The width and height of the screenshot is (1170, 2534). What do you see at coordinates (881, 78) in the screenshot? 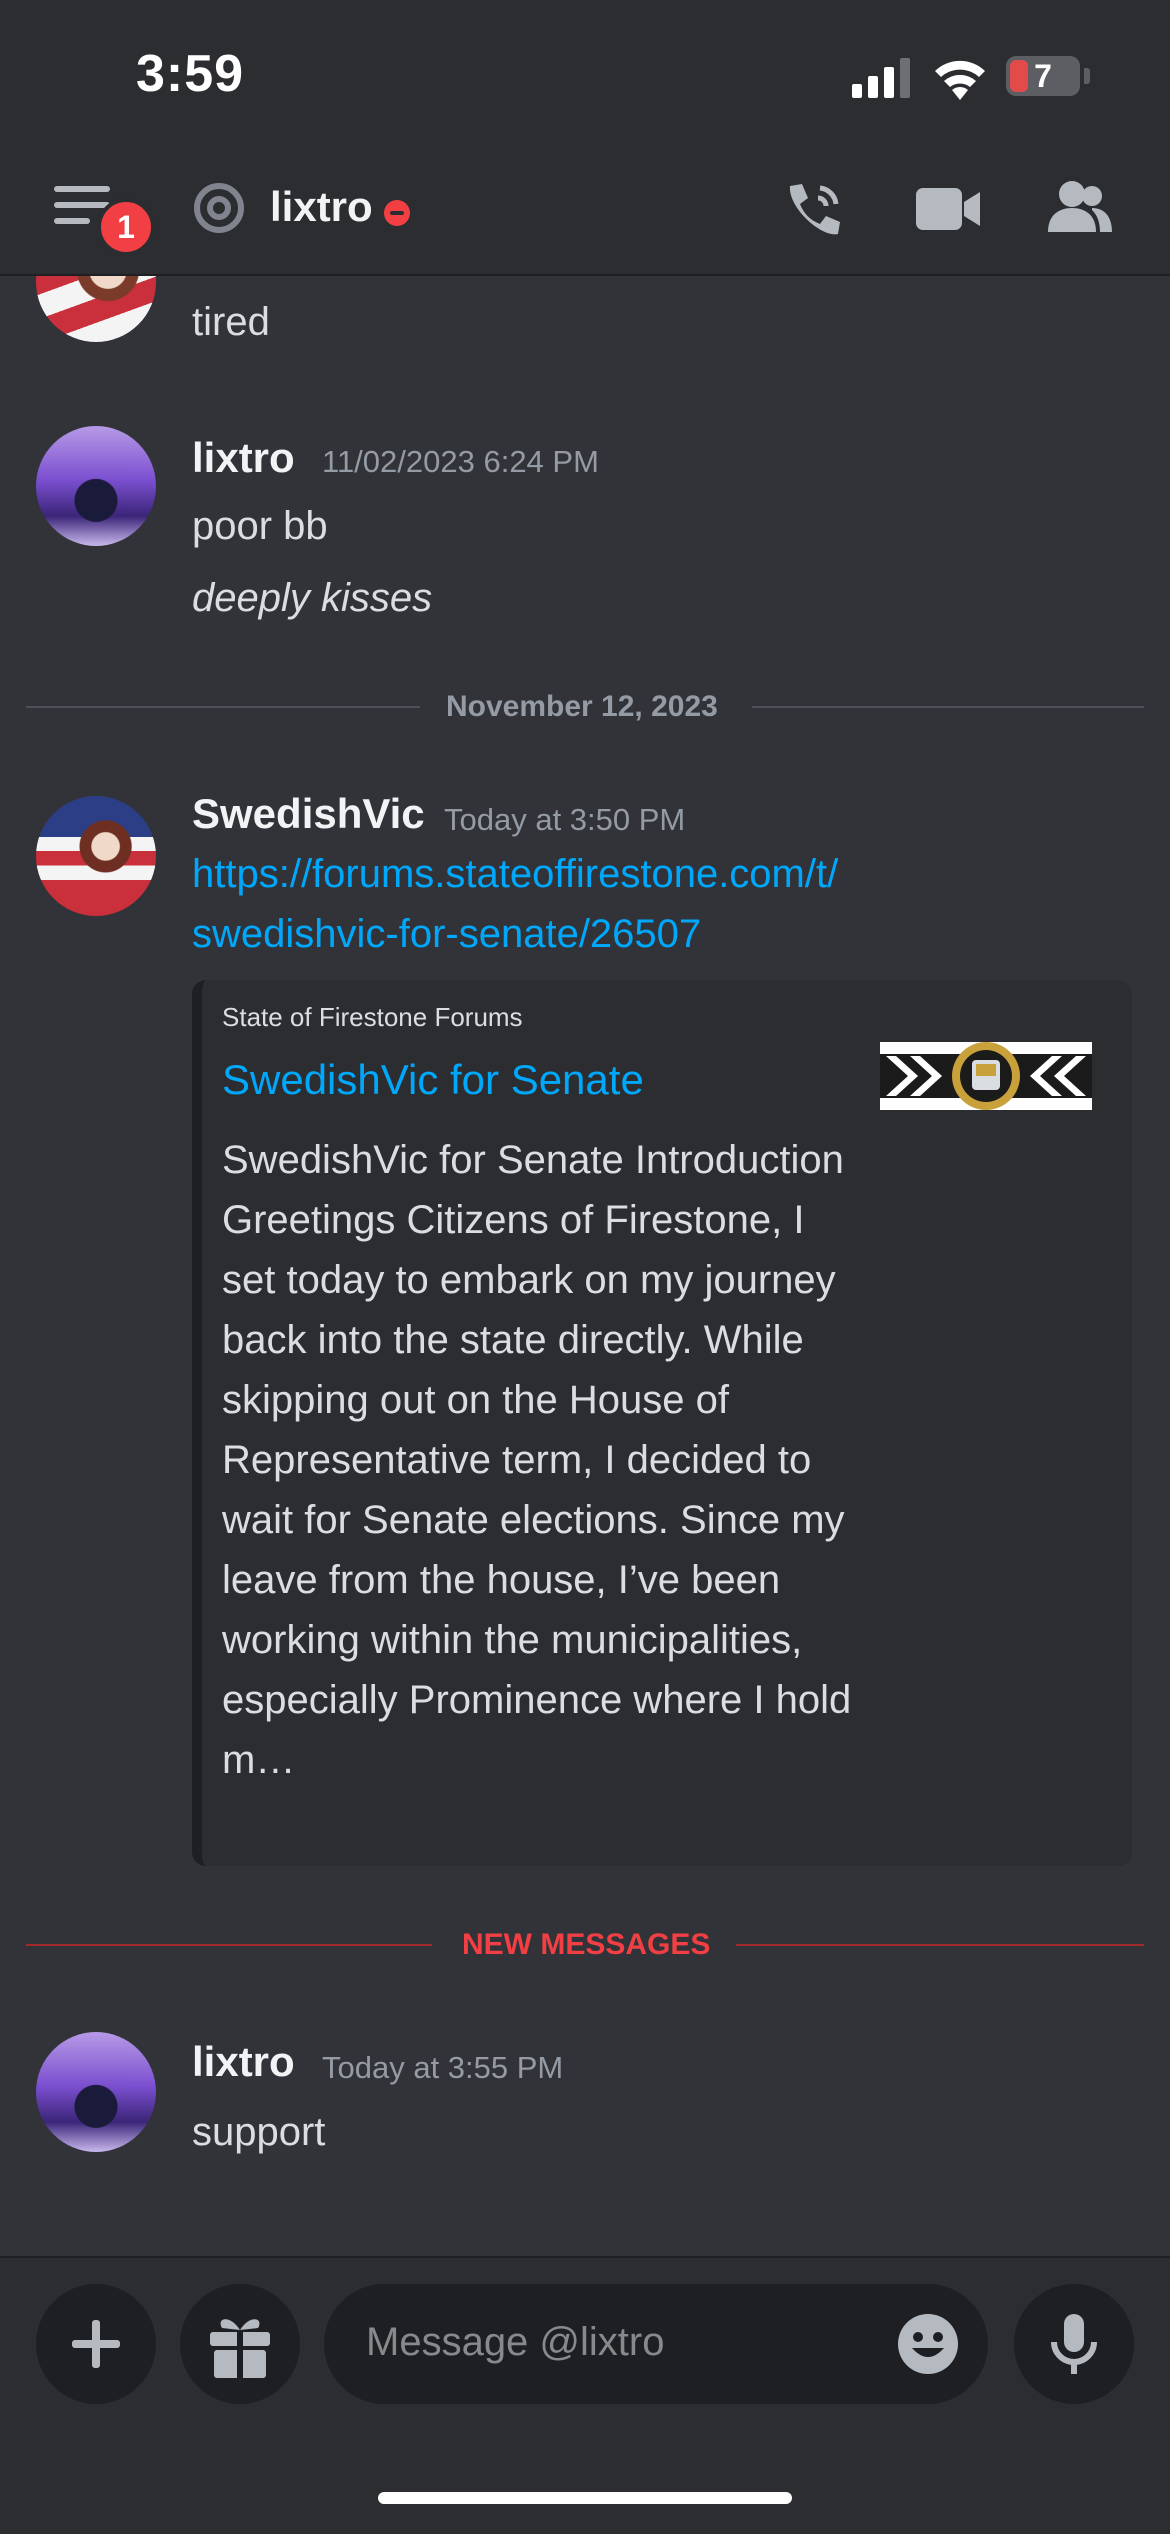
I see `signal-icon` at bounding box center [881, 78].